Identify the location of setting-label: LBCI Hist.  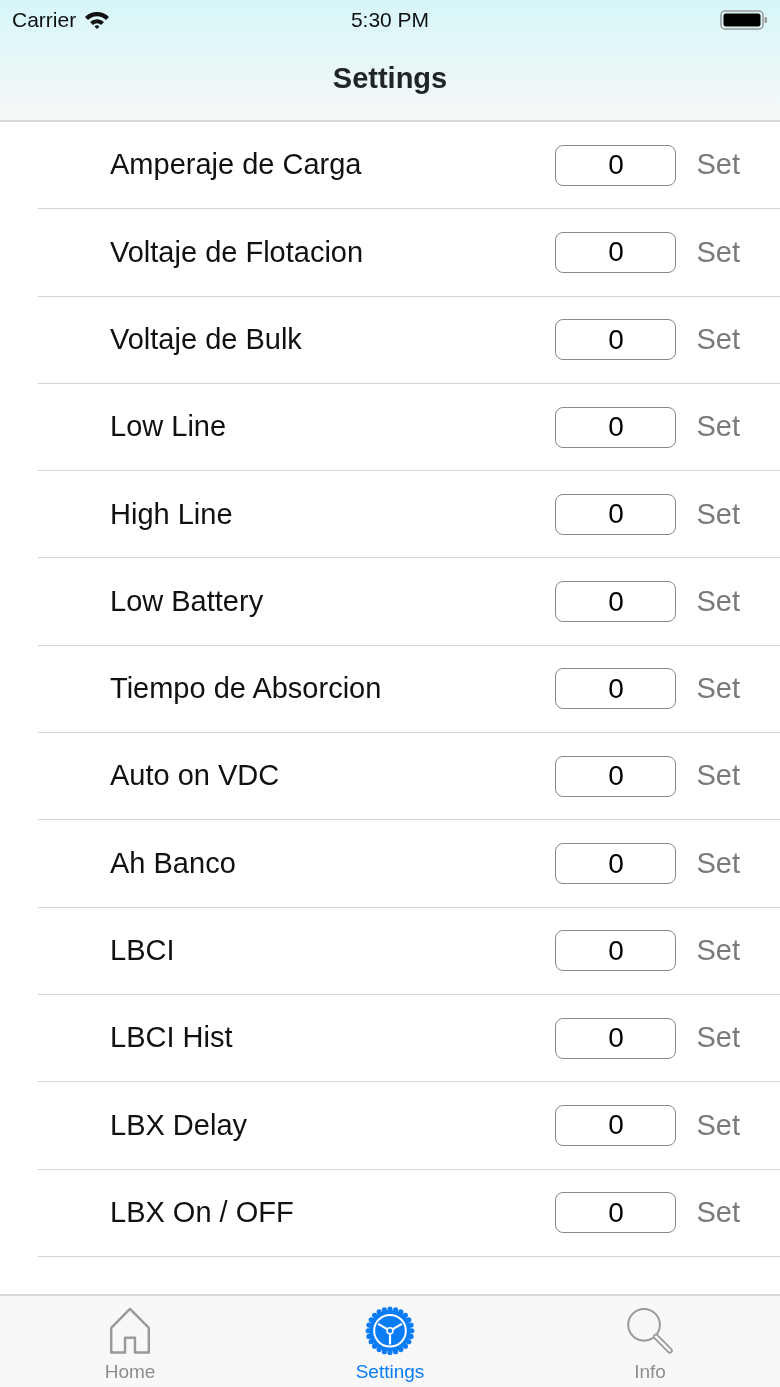
(172, 1038).